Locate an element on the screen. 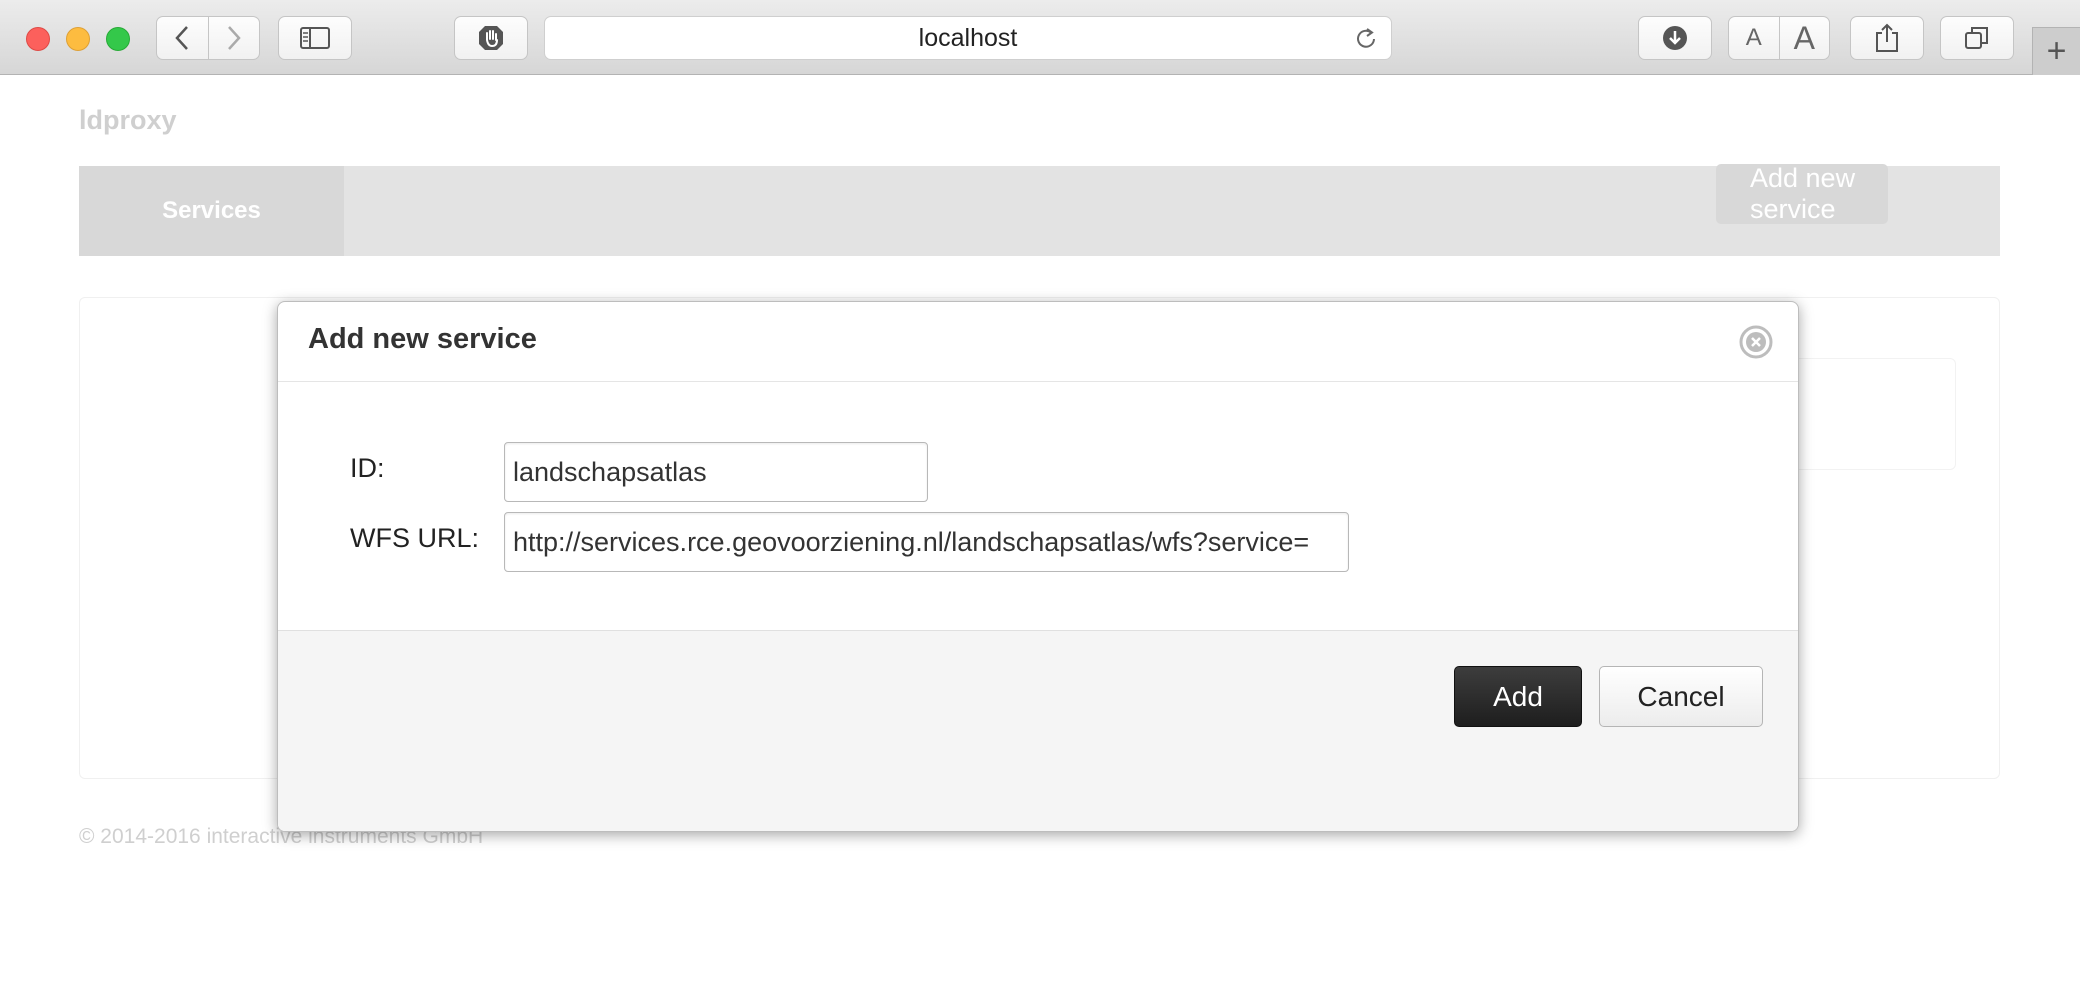 The width and height of the screenshot is (2080, 986). dialog-footer: Add Cancel is located at coordinates (1038, 730).